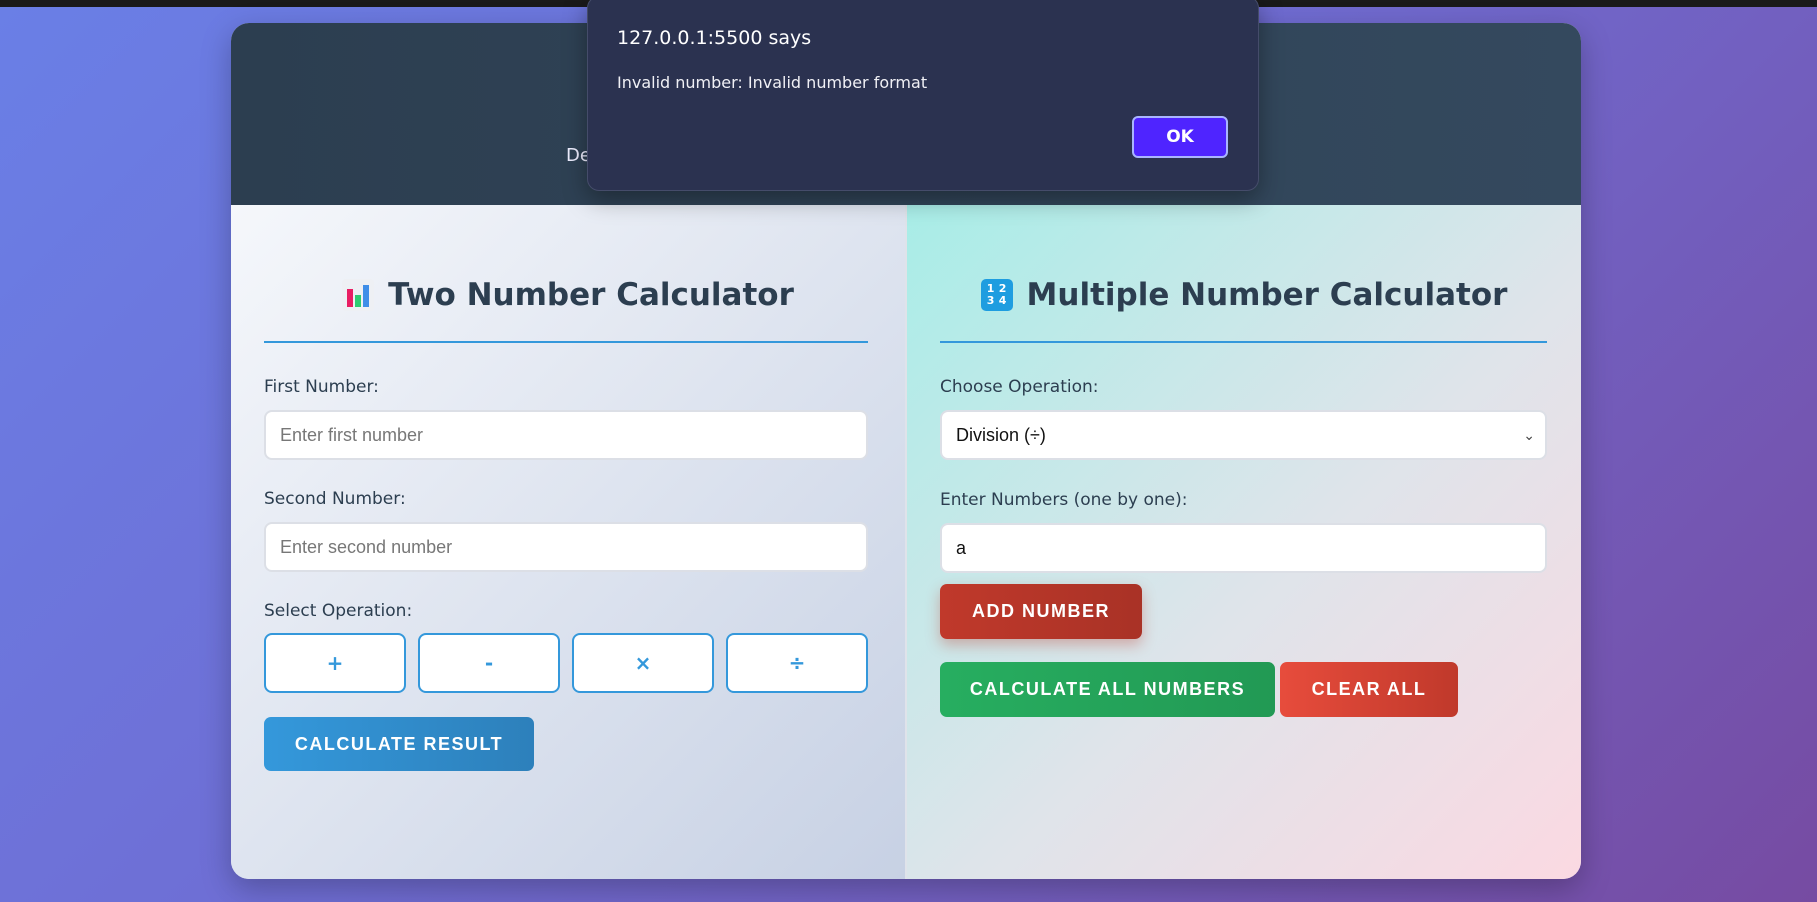  What do you see at coordinates (1267, 295) in the screenshot?
I see `multiple-number-title-text: Multiple Number Calculator` at bounding box center [1267, 295].